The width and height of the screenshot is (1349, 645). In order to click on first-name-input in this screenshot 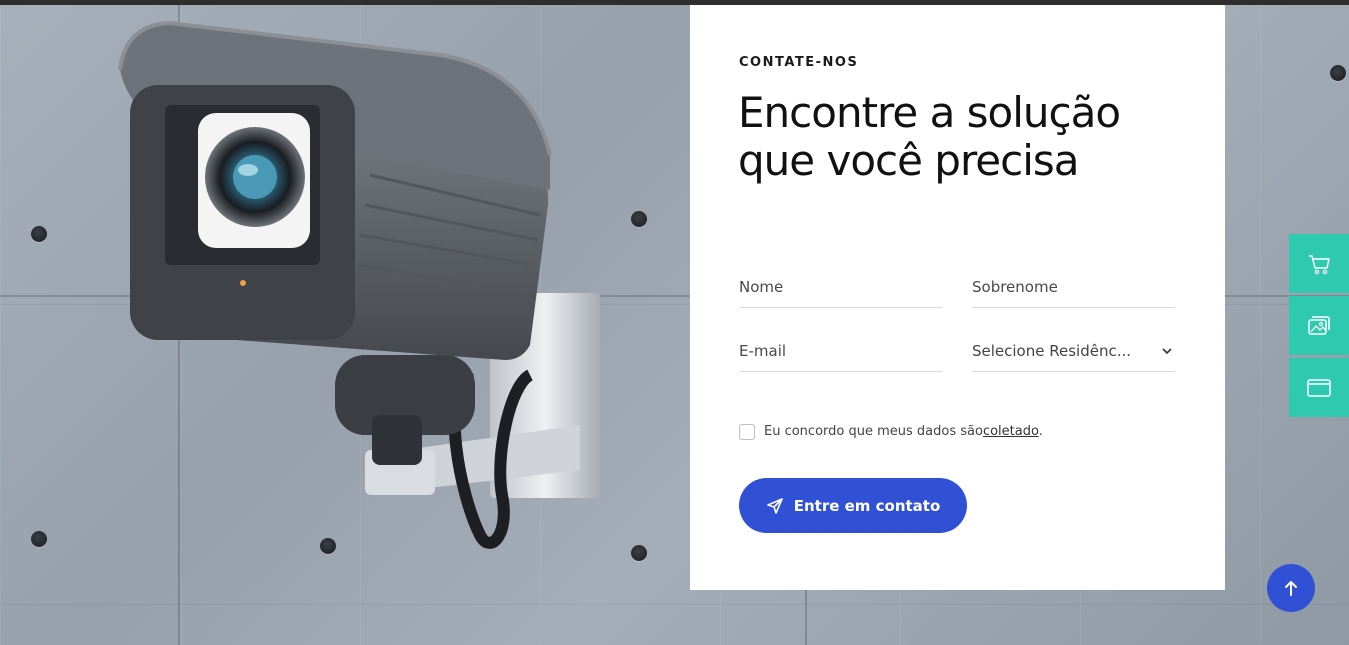, I will do `click(840, 287)`.